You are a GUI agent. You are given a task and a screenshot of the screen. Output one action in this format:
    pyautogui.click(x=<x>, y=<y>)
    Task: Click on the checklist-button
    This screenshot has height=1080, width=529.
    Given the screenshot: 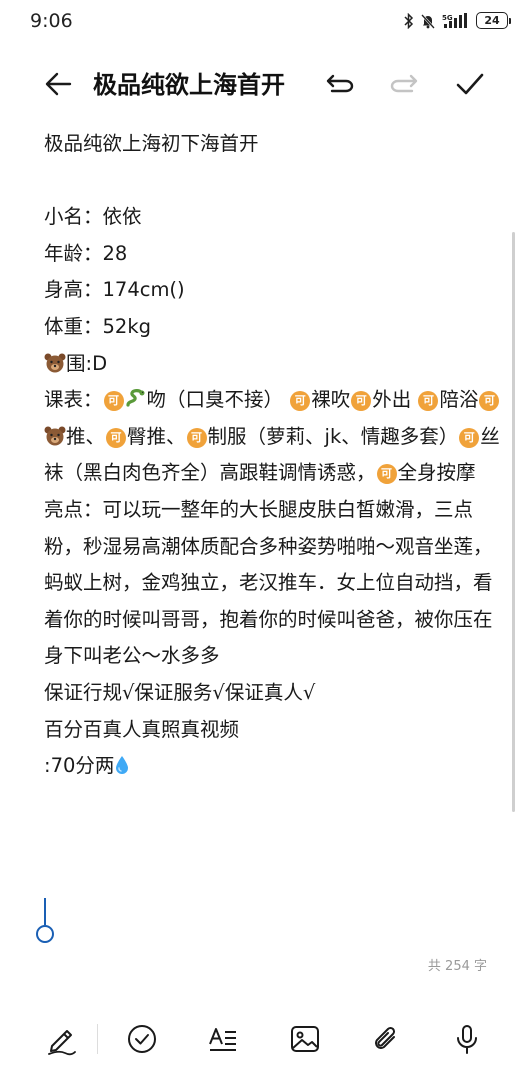 What is the action you would take?
    pyautogui.click(x=142, y=1039)
    